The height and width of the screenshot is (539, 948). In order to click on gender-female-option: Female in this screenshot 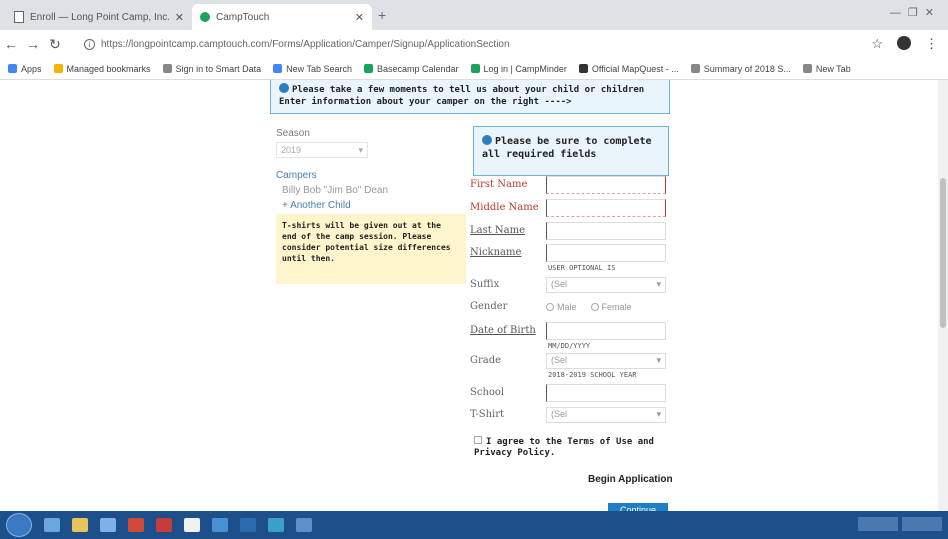, I will do `click(611, 307)`.